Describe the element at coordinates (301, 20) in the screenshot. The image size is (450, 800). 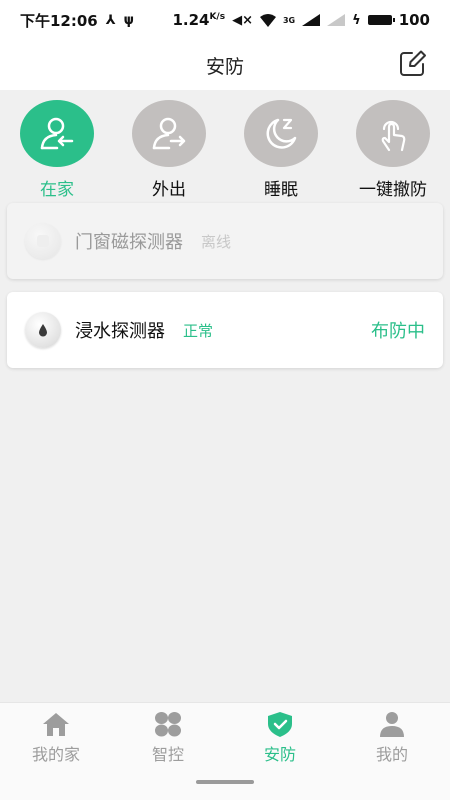
I see `status-right: 1.24K/s ◀× 3G ϟ 100` at that location.